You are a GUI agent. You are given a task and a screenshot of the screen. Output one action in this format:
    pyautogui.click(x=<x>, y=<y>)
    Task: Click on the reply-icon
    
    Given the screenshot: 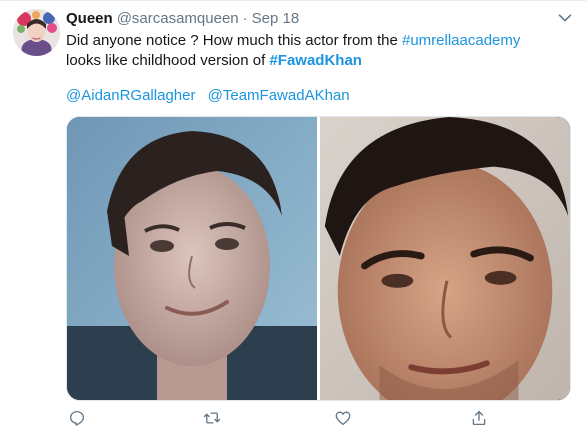 What is the action you would take?
    pyautogui.click(x=77, y=418)
    